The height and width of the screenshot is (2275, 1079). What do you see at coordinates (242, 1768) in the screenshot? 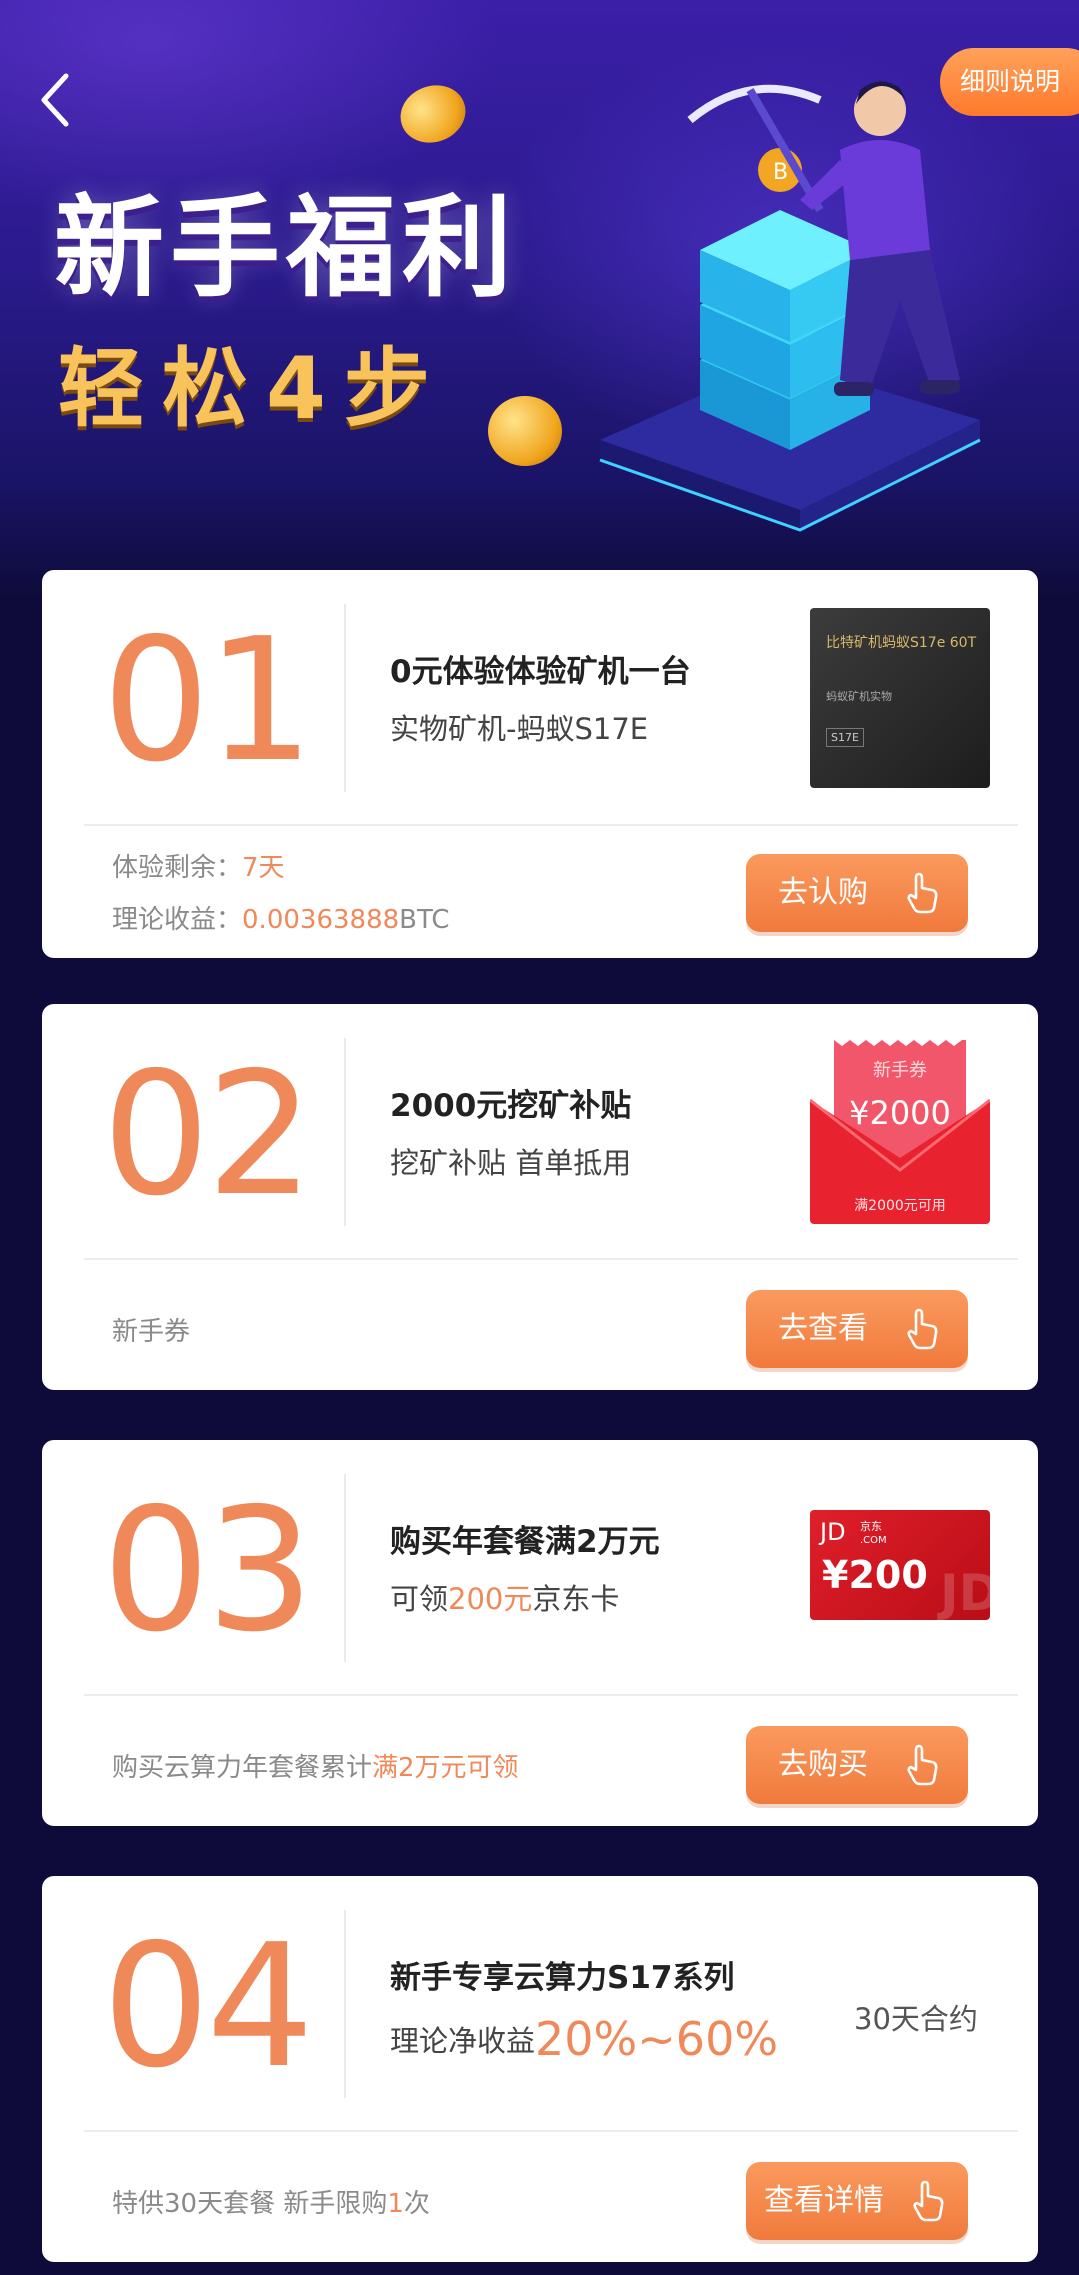
I see `footer-pre: 购买云算力年套餐累计` at bounding box center [242, 1768].